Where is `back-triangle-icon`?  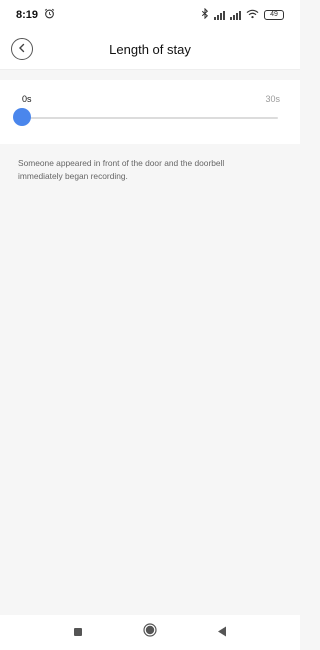
back-triangle-icon is located at coordinates (222, 633).